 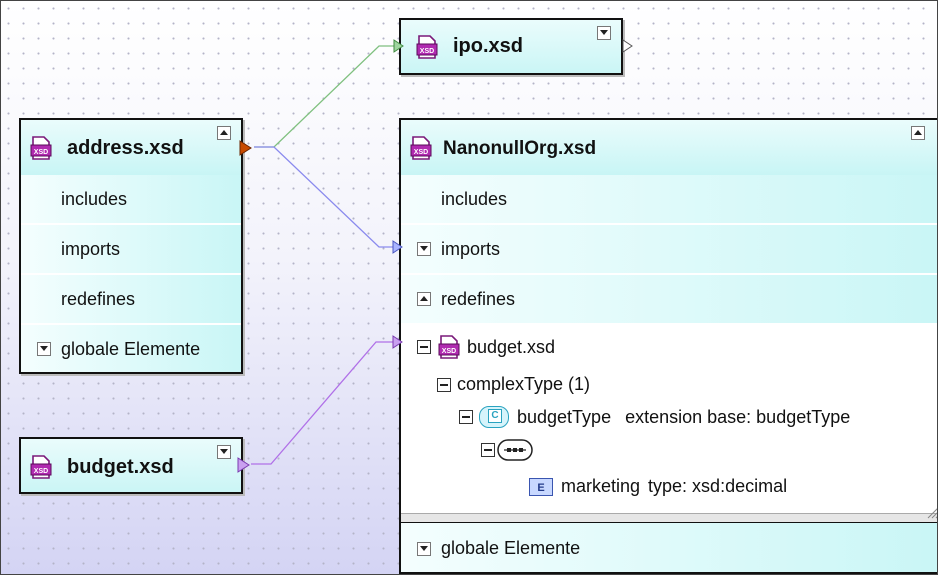 What do you see at coordinates (511, 346) in the screenshot?
I see `tree-node-label: budget.xsd` at bounding box center [511, 346].